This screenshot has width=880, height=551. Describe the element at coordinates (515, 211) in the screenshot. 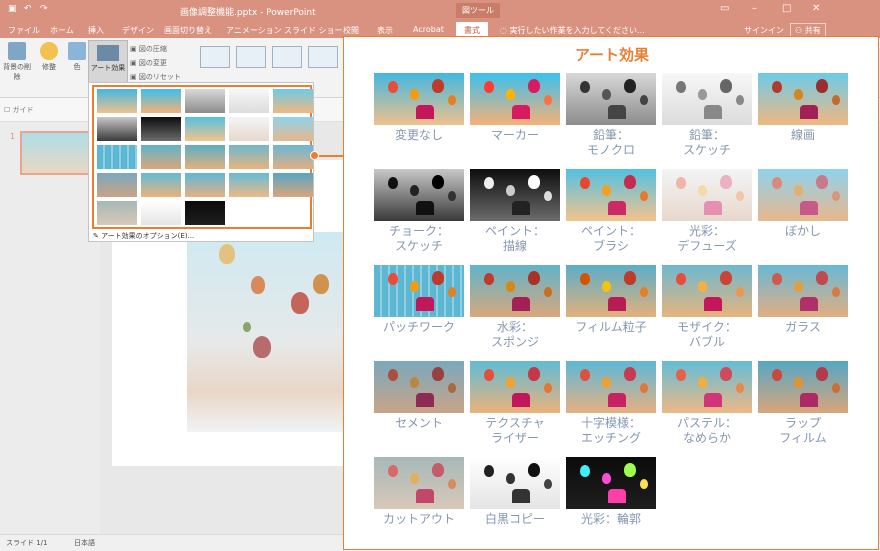

I see `effect-item: ペイント： 描線` at that location.